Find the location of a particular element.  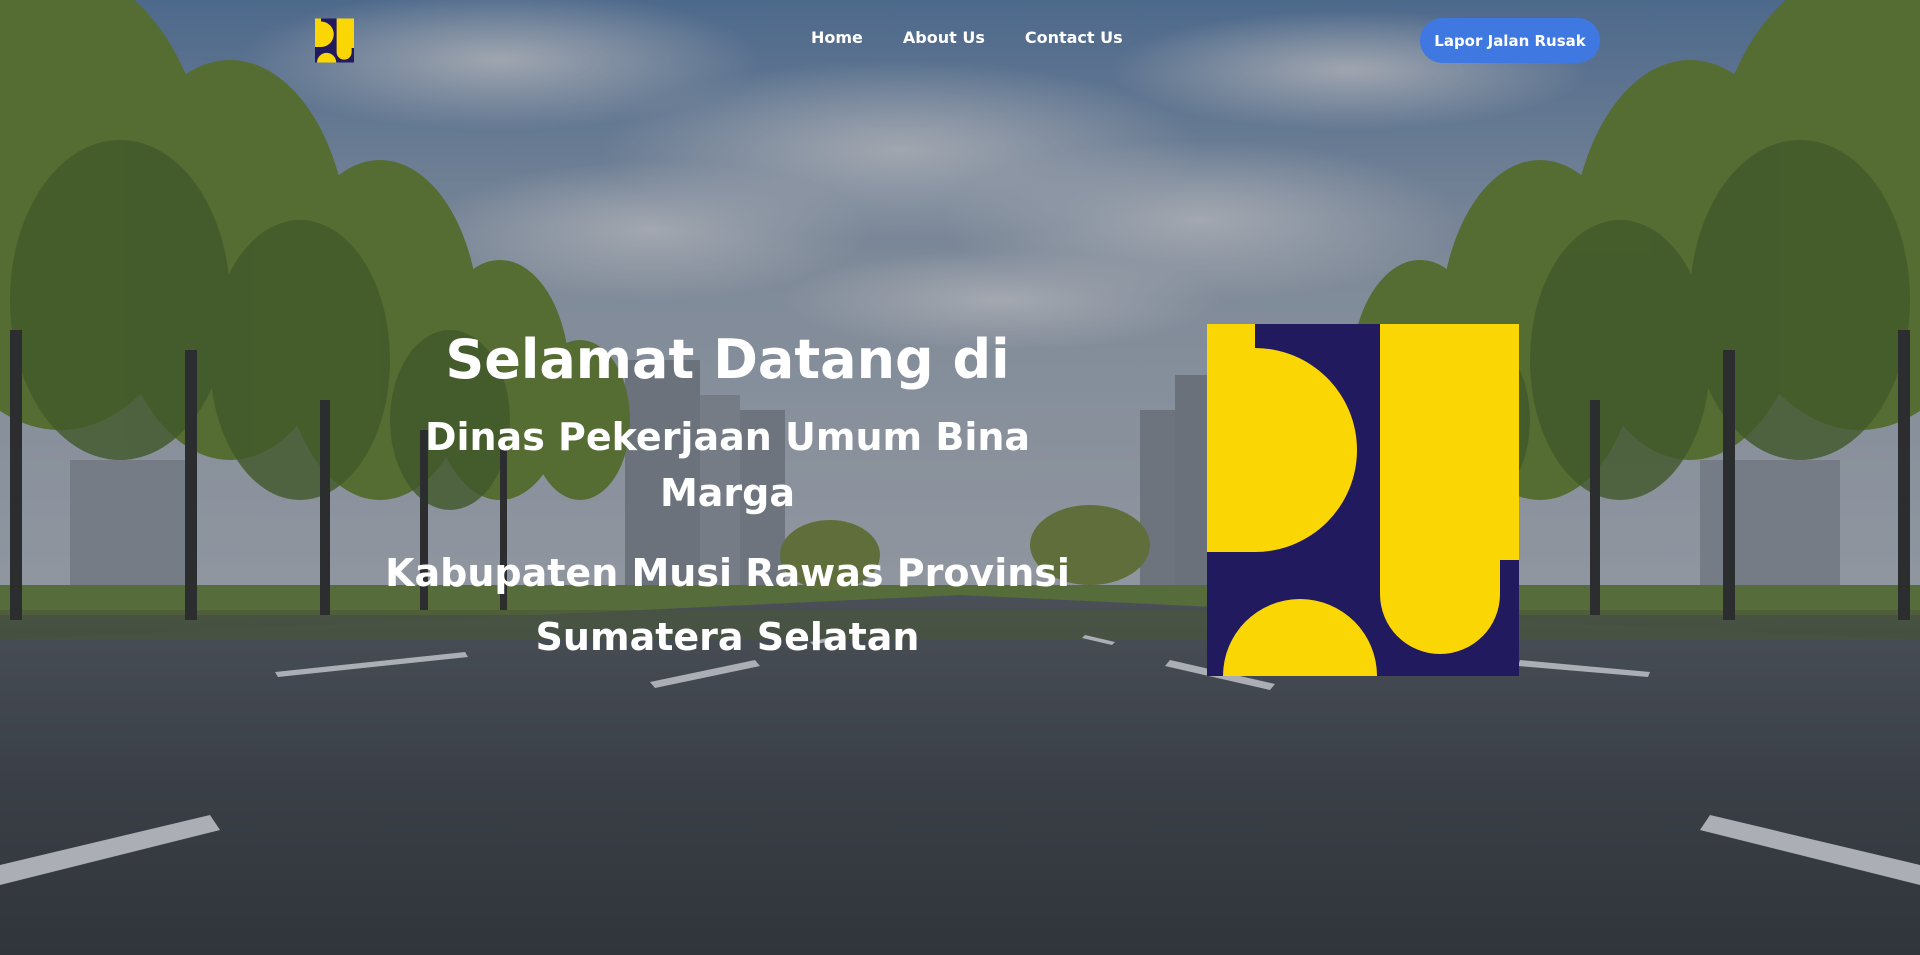

main-nav: Home About Us Contact Us is located at coordinates (967, 37).